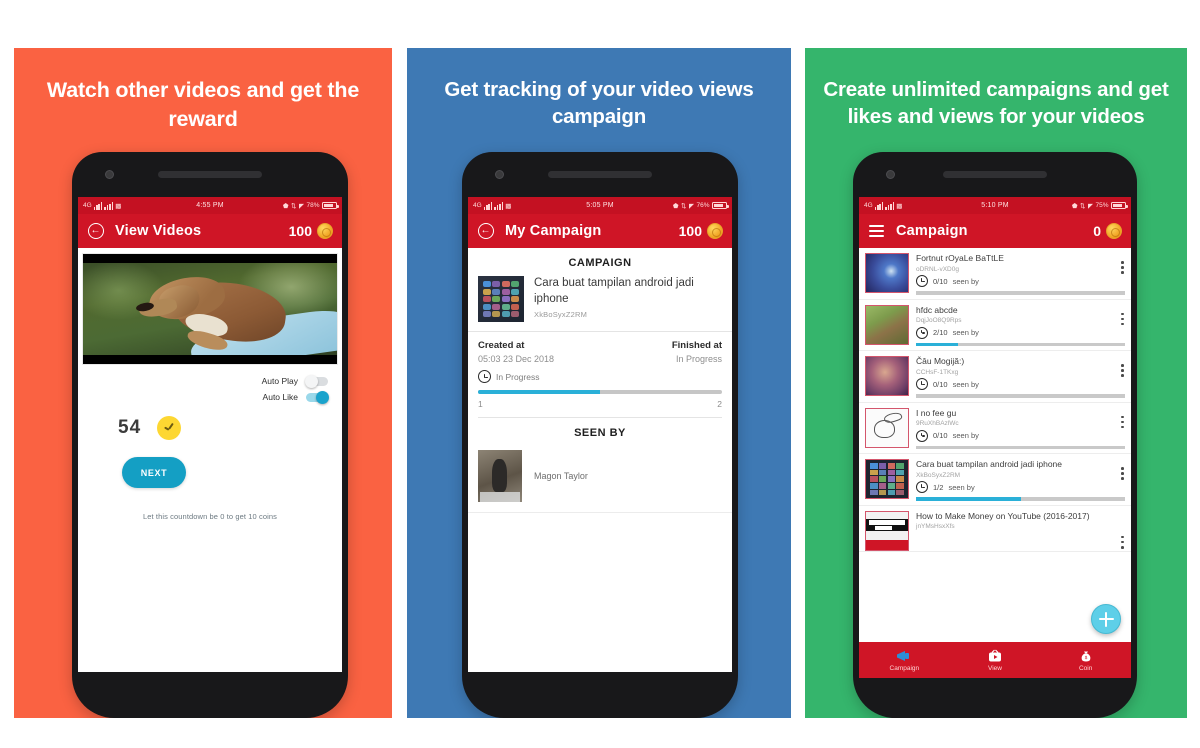  I want to click on add-campaign-fab, so click(1106, 619).